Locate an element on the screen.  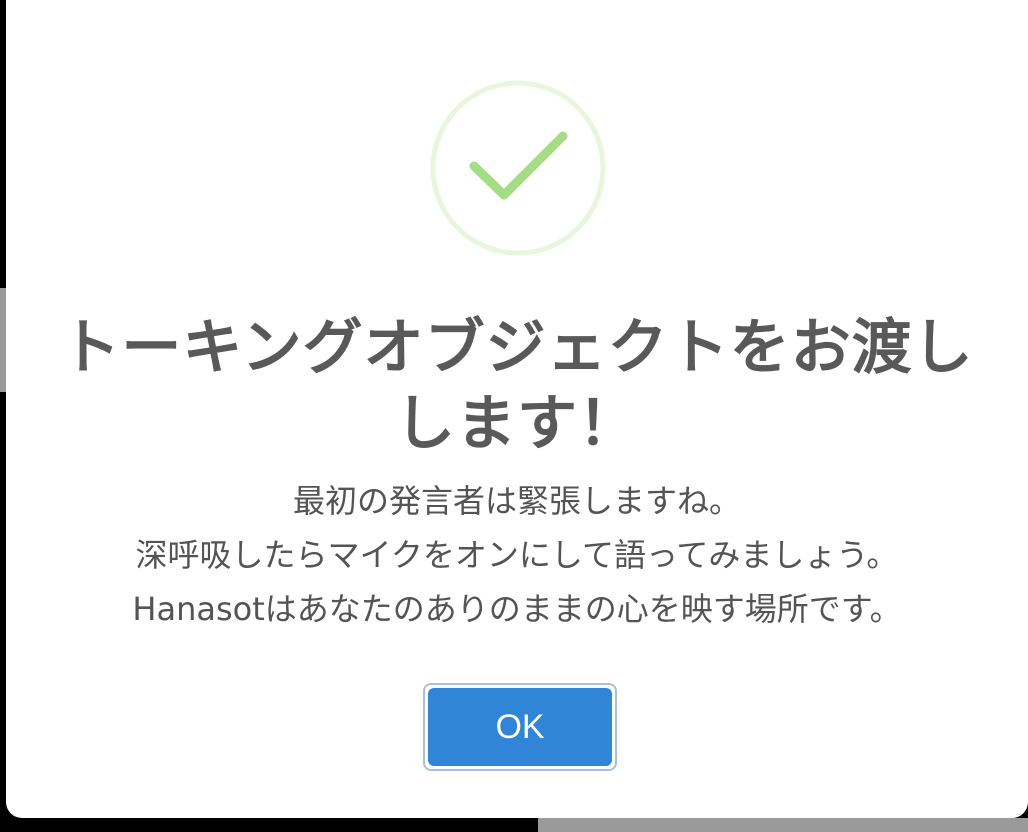
ok-button-focus-ring: OK is located at coordinates (520, 727).